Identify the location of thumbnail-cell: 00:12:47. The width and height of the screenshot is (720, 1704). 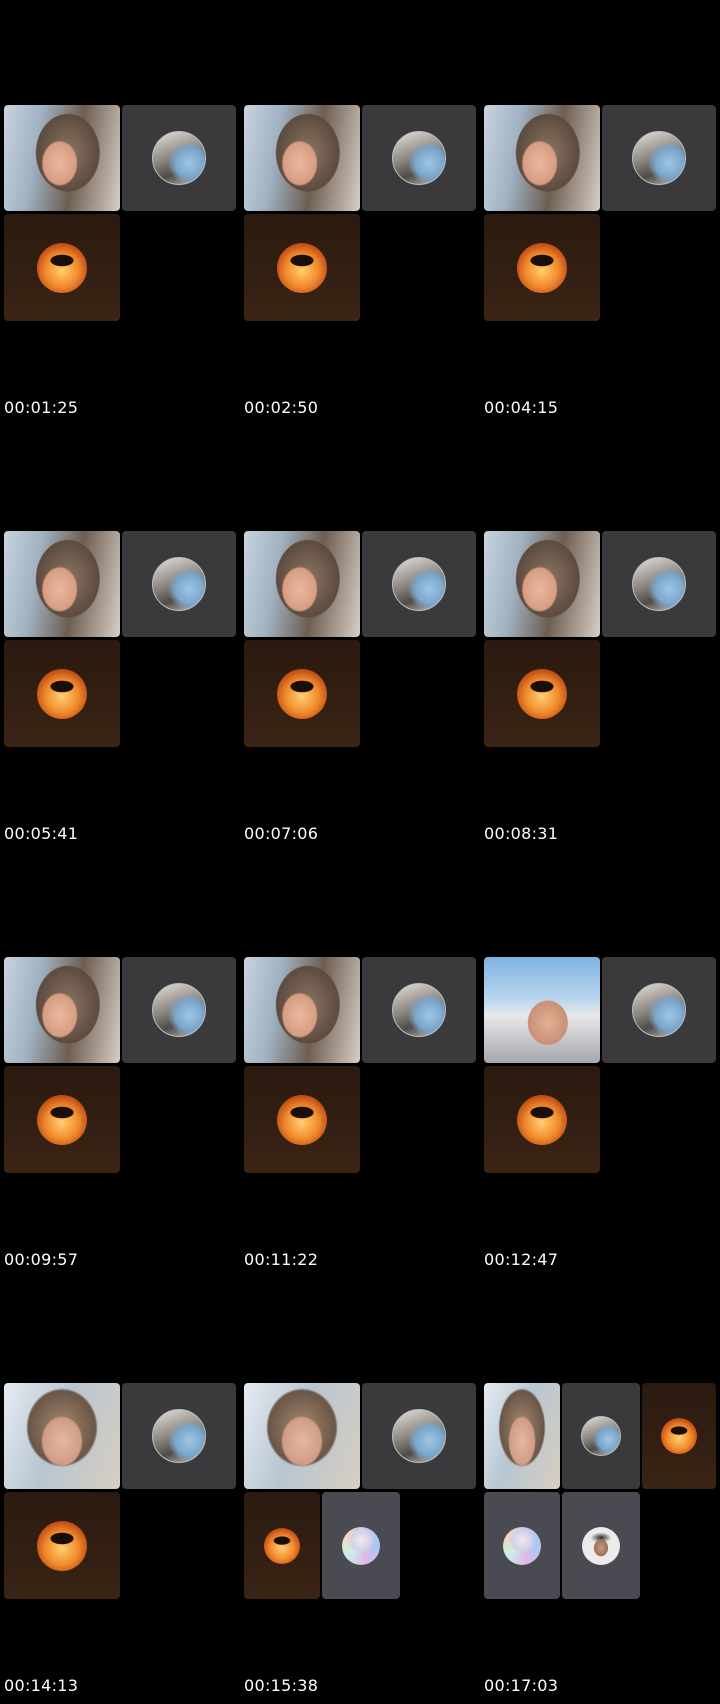
(600, 1065).